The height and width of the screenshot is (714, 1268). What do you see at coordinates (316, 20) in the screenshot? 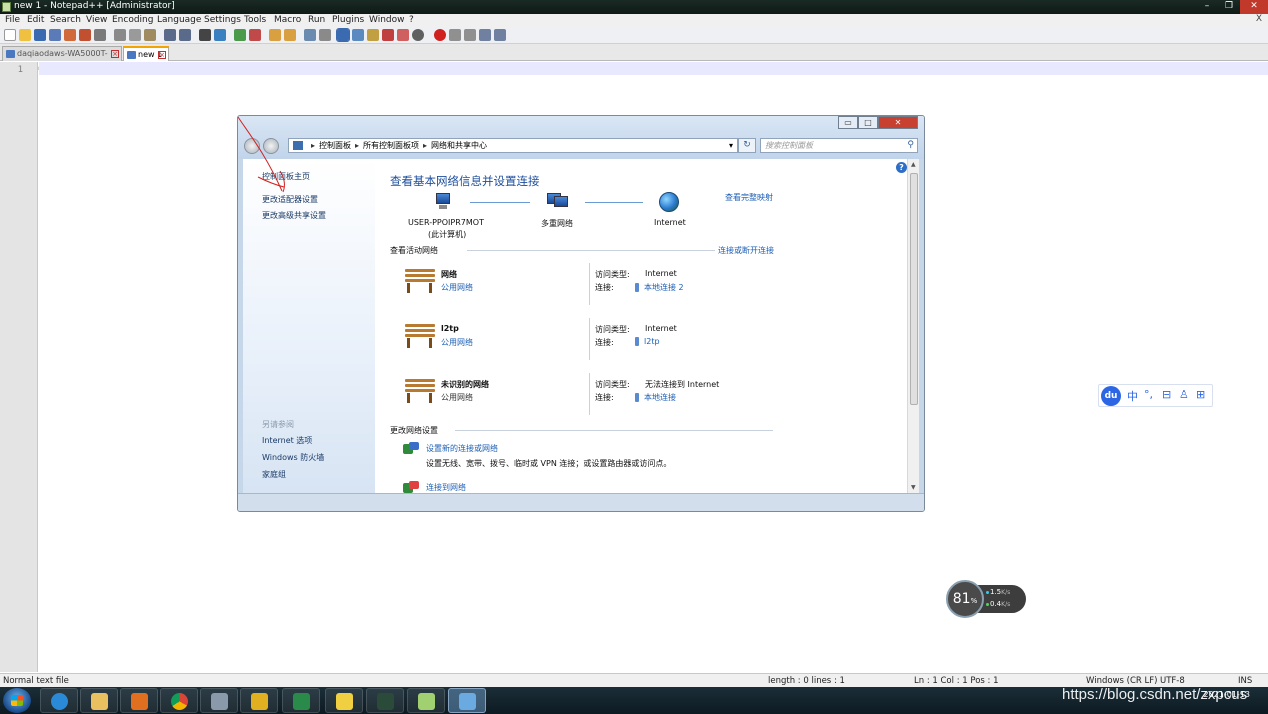
I see `menu-run: Run` at bounding box center [316, 20].